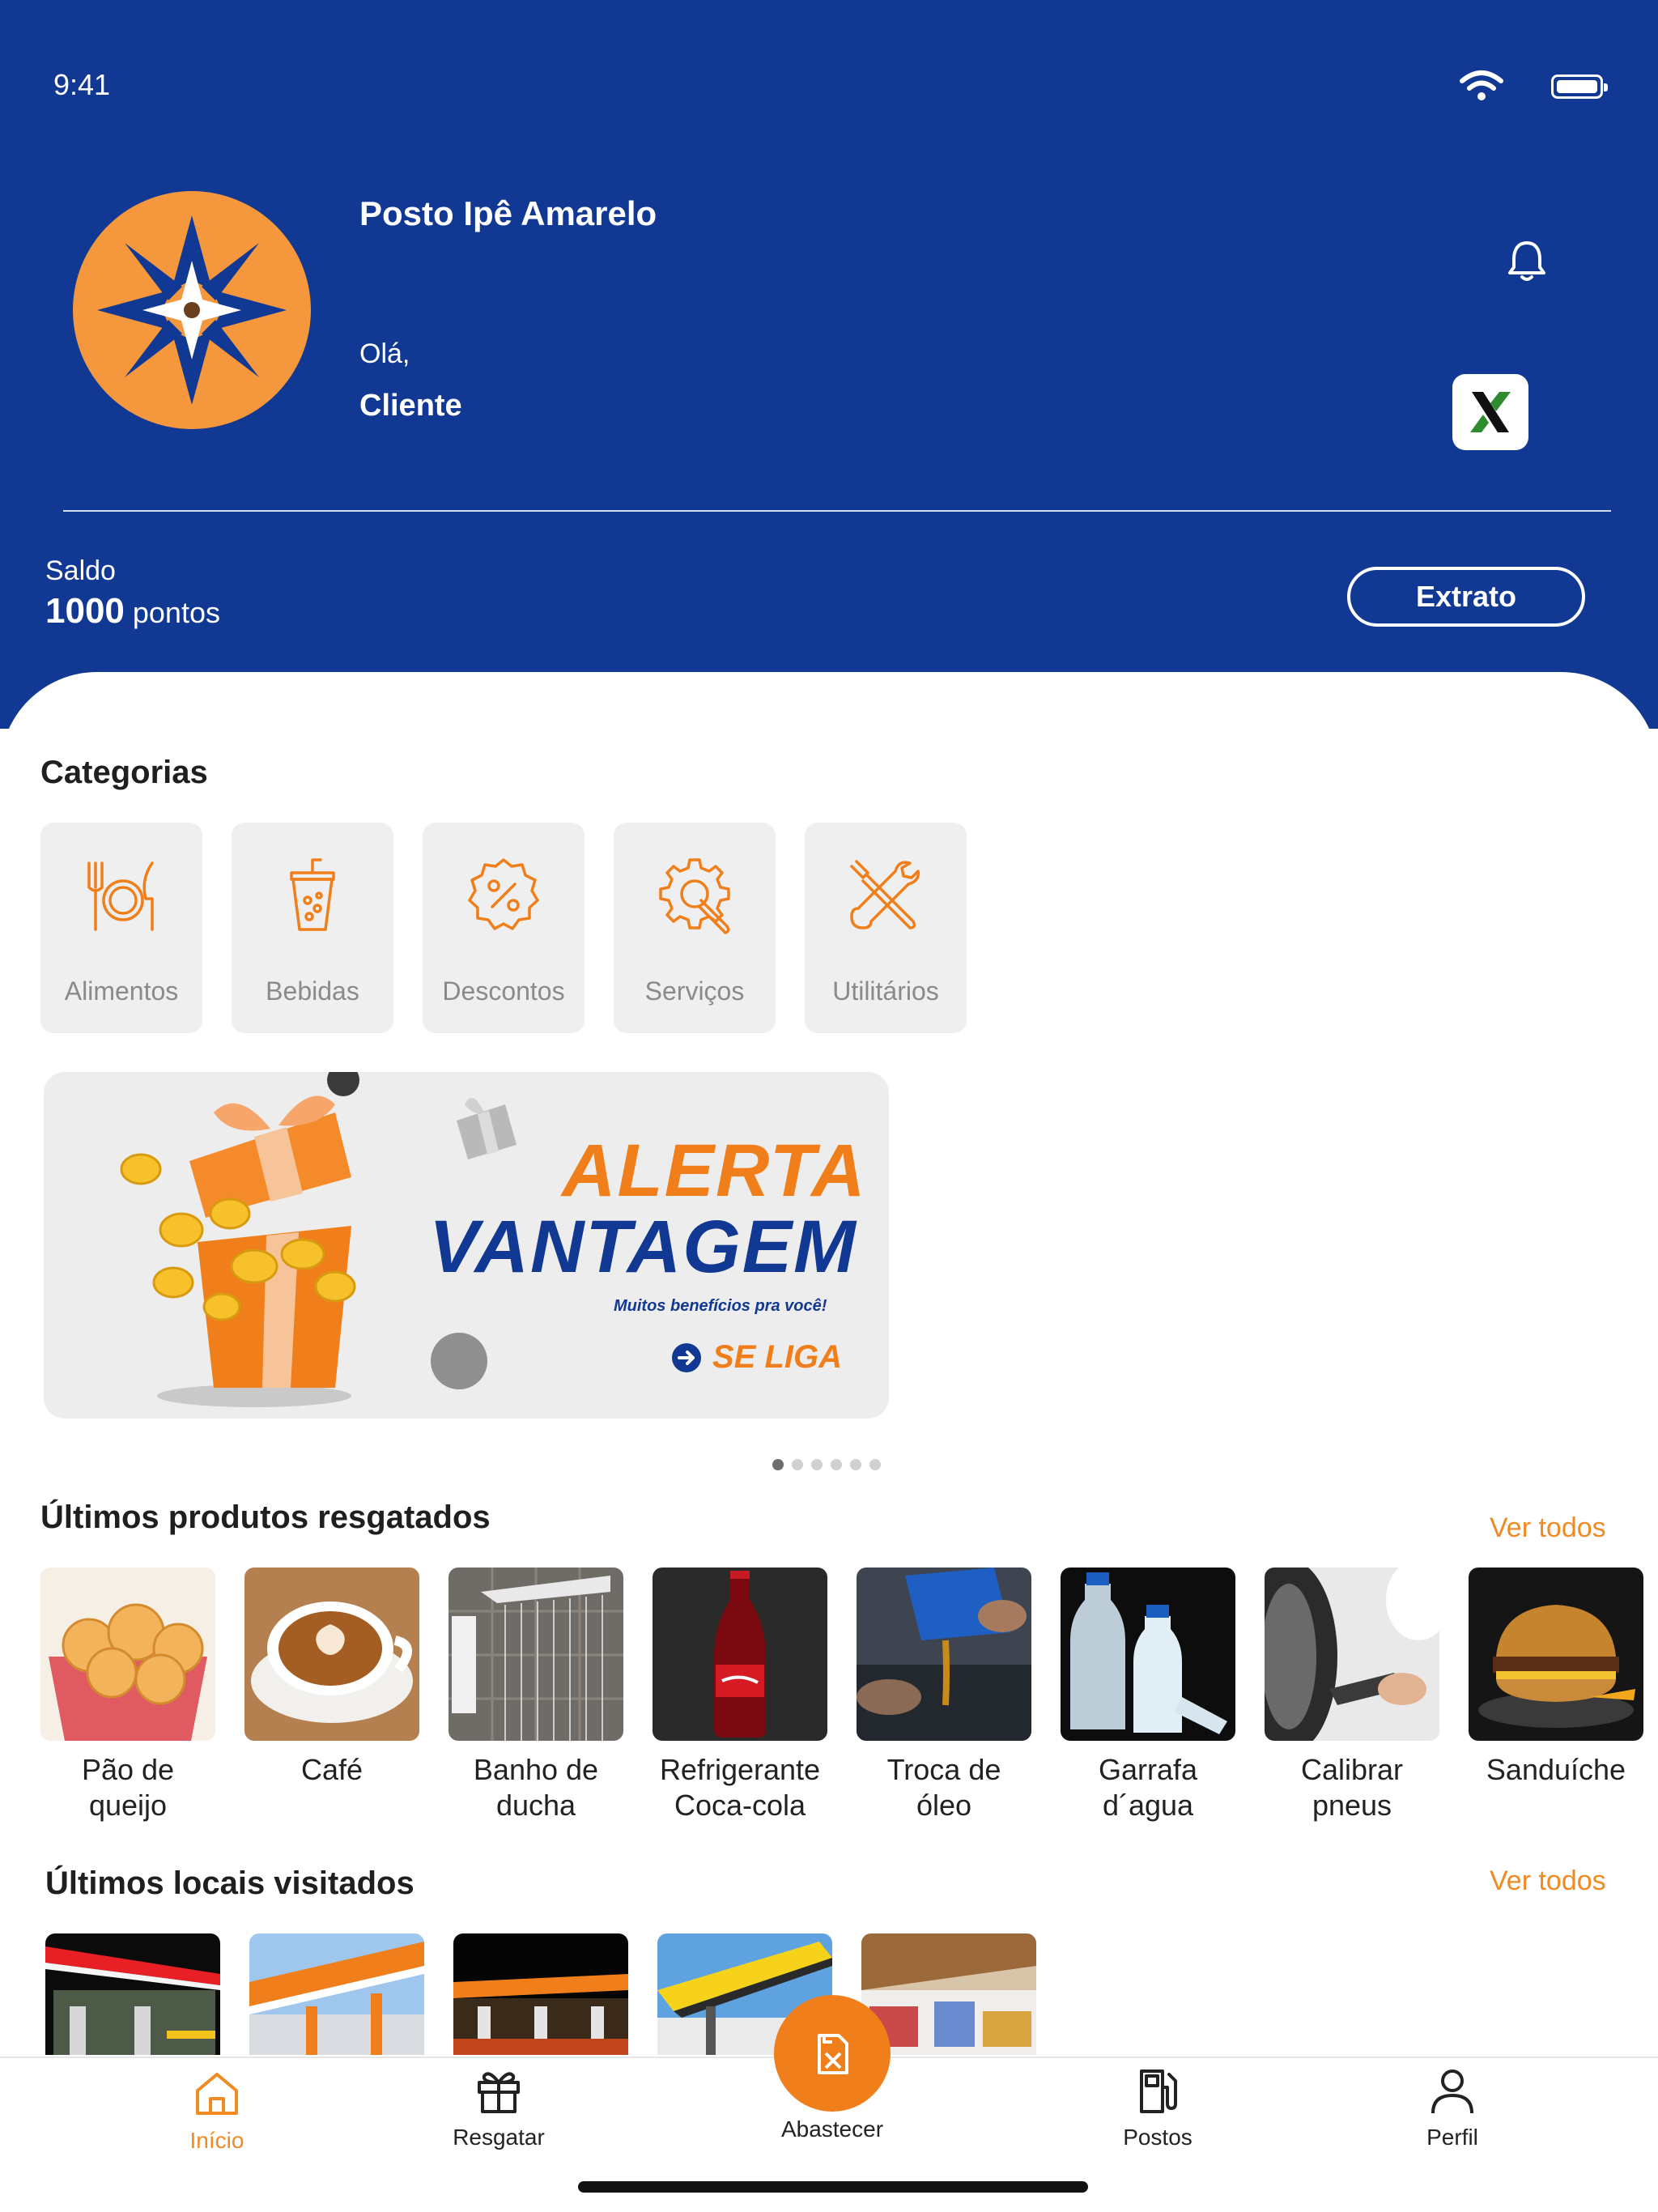 The image size is (1658, 2212). I want to click on decorative-coin, so click(459, 1361).